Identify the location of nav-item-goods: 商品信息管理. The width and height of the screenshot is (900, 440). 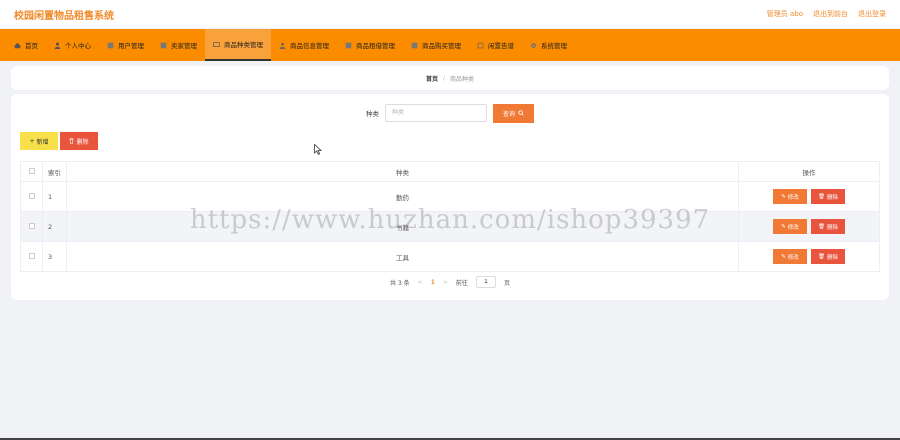
(304, 45).